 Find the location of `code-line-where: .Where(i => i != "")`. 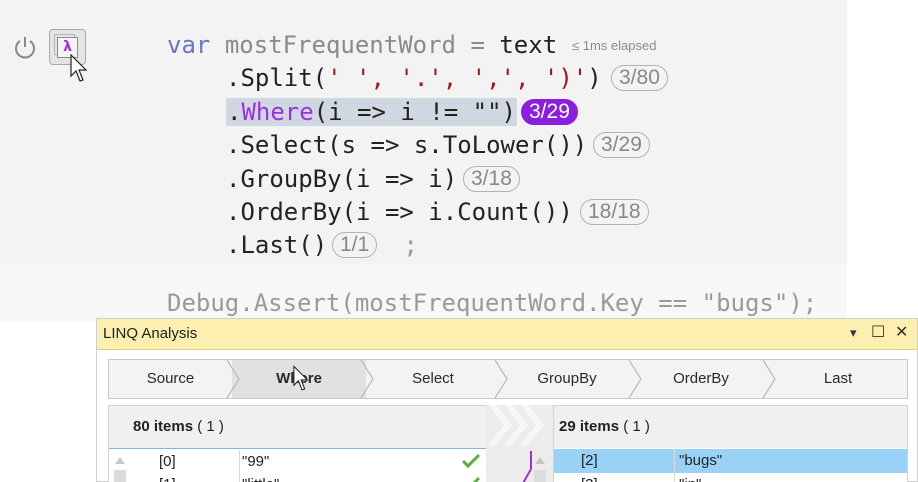

code-line-where: .Where(i => i != "") is located at coordinates (371, 112).